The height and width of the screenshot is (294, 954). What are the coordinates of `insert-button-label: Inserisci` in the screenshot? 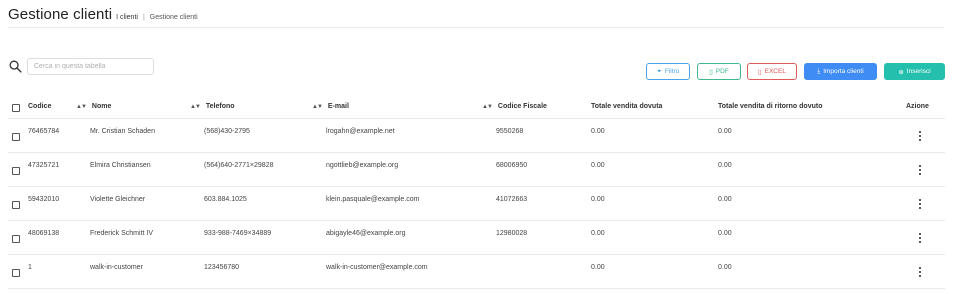 It's located at (918, 71).